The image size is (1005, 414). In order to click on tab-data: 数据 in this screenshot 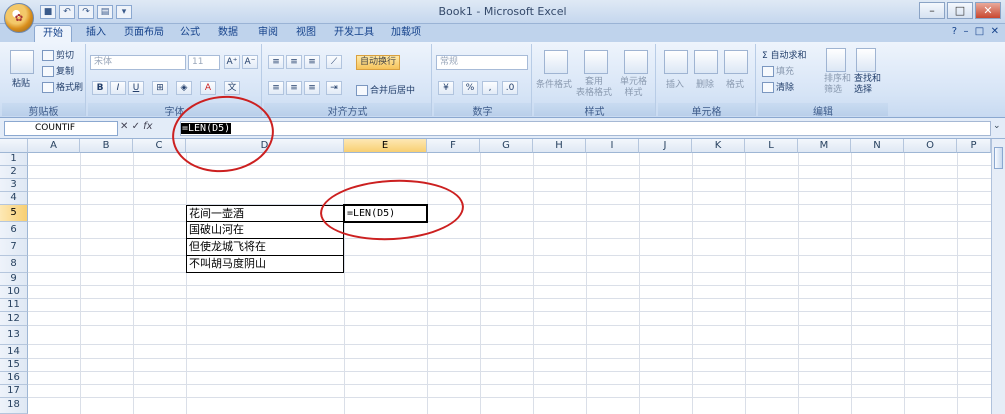, I will do `click(228, 33)`.